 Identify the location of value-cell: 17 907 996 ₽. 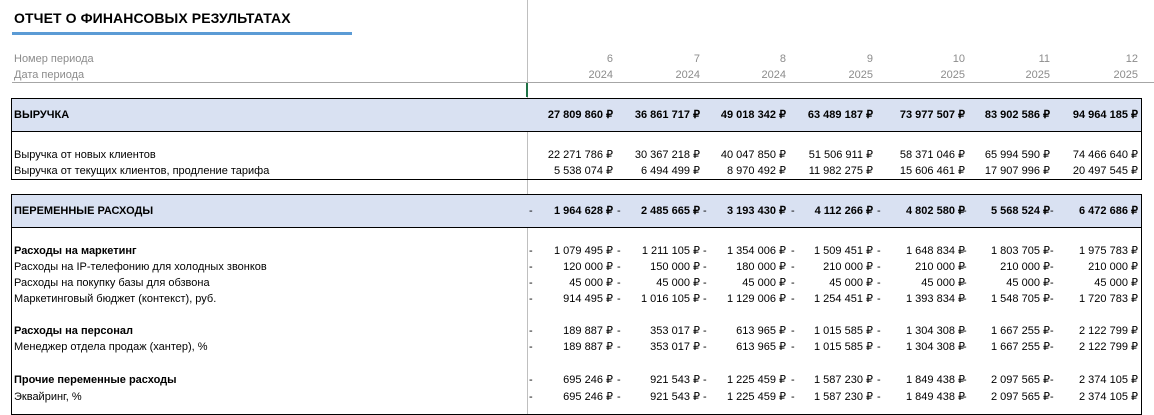
(1008, 171).